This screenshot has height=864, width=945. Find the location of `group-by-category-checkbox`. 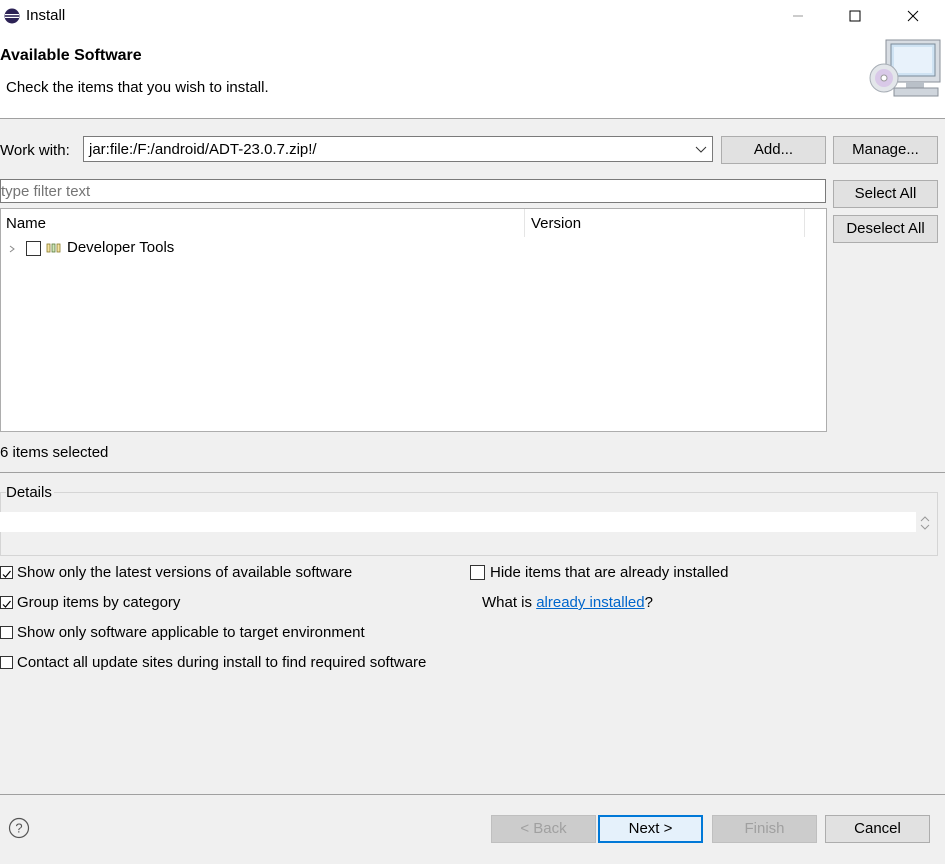

group-by-category-checkbox is located at coordinates (6, 602).